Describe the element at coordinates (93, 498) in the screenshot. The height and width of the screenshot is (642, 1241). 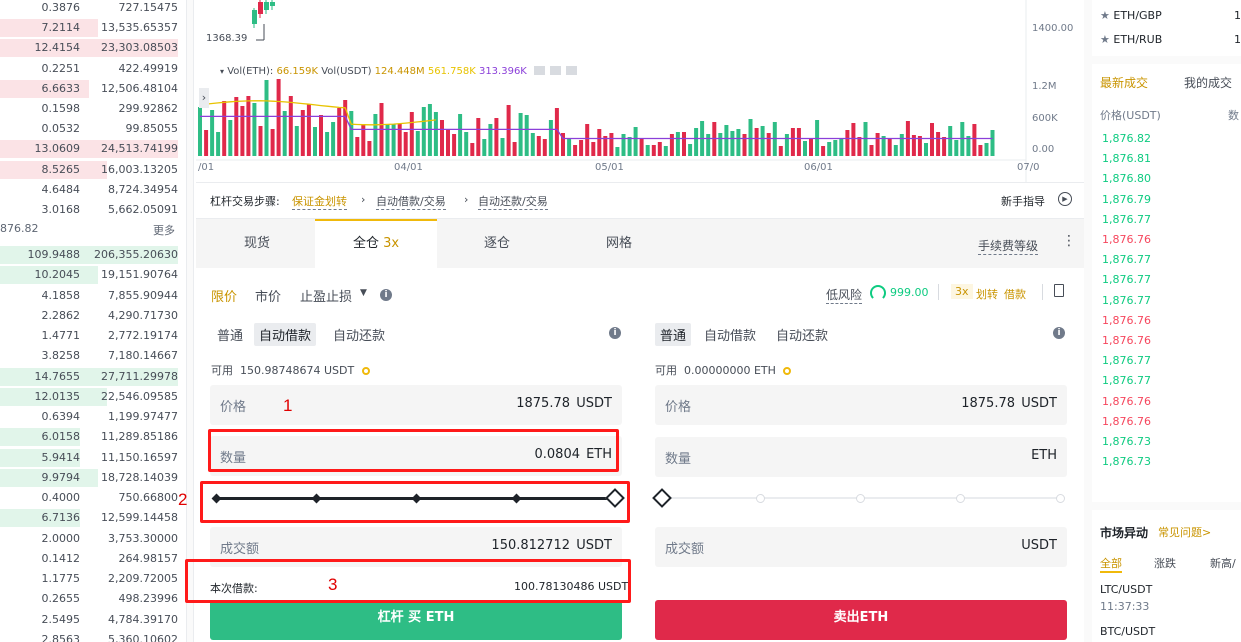
I see `order-book-bid-row: 0.4000 750.66800` at that location.